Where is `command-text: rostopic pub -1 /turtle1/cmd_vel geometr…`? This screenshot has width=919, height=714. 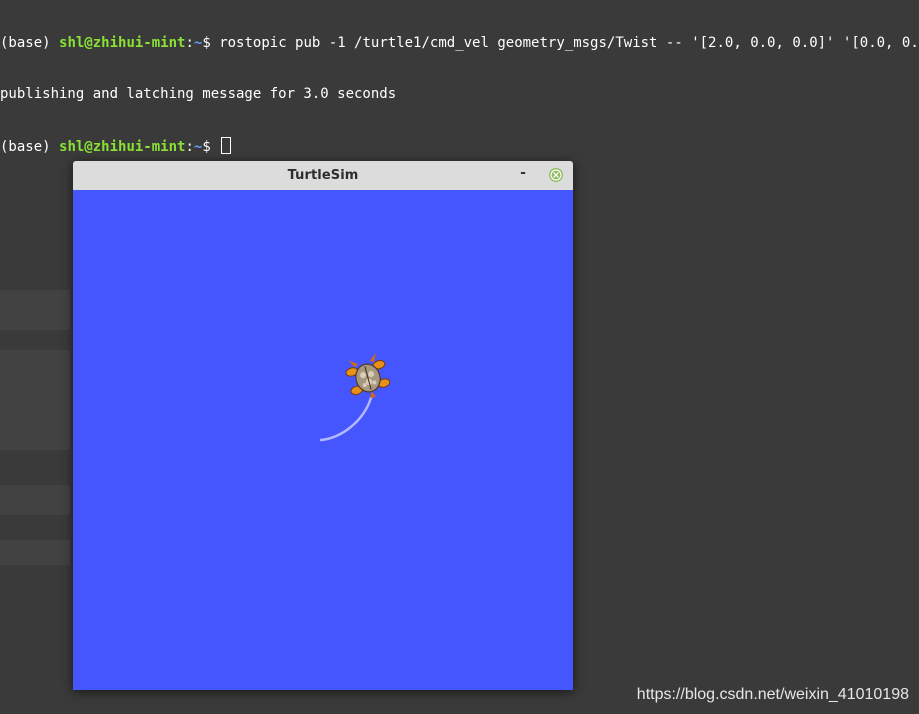
command-text: rostopic pub -1 /turtle1/cmd_vel geometr… is located at coordinates (569, 43).